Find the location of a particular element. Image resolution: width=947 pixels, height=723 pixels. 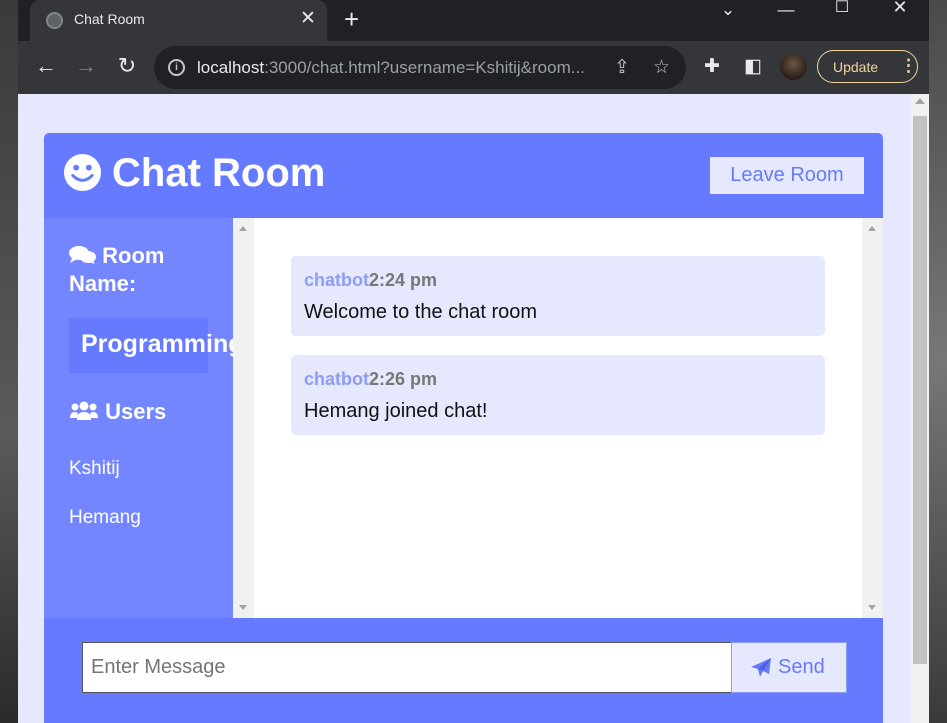

user-list-item: Kshitij is located at coordinates (94, 468).